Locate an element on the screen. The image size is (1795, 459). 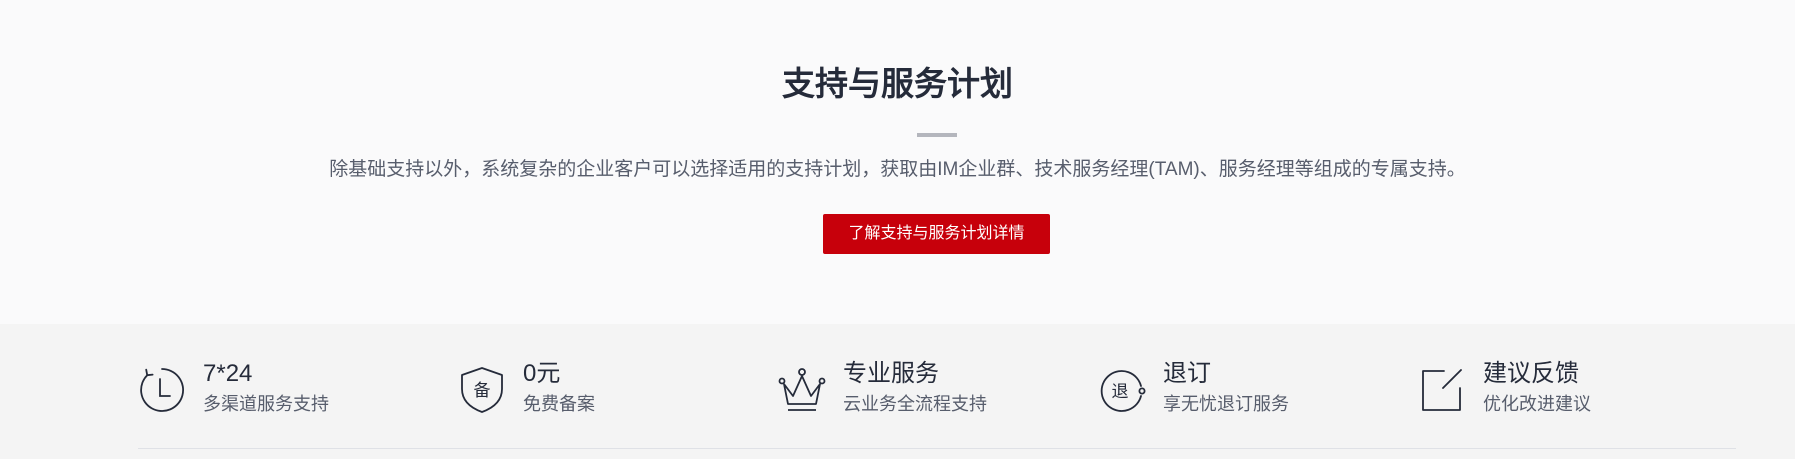
section-title: 支持与服务计划 is located at coordinates (897, 83).